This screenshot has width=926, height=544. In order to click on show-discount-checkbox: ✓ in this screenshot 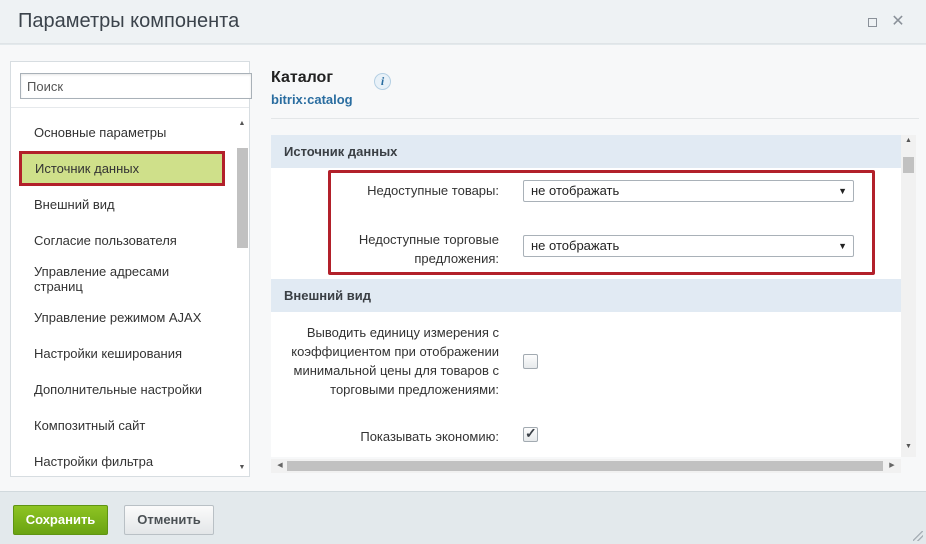, I will do `click(530, 433)`.